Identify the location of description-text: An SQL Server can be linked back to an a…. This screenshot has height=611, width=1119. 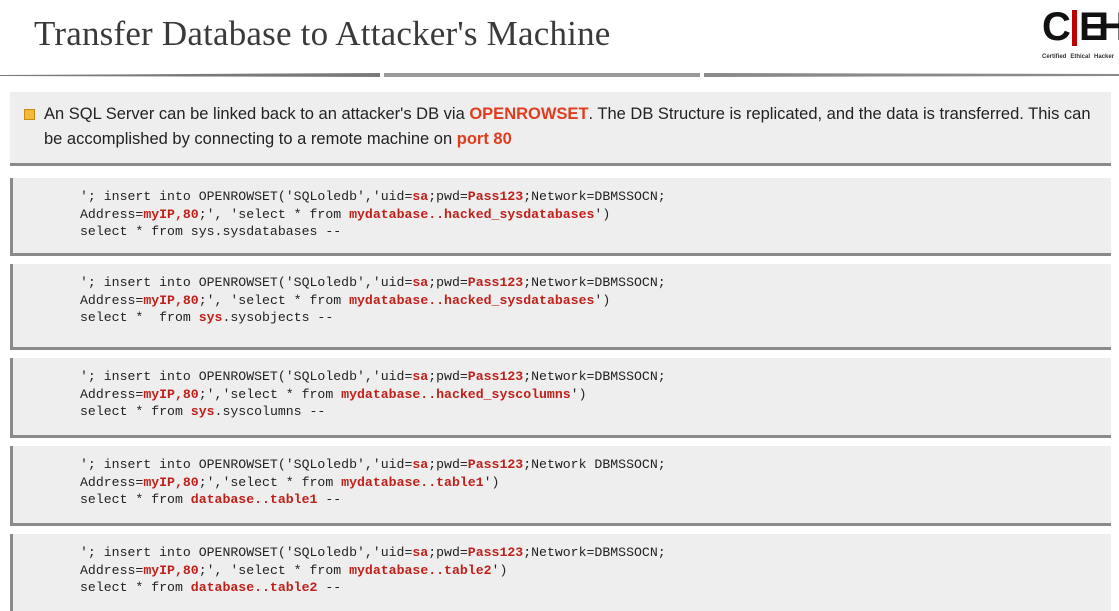
(567, 126).